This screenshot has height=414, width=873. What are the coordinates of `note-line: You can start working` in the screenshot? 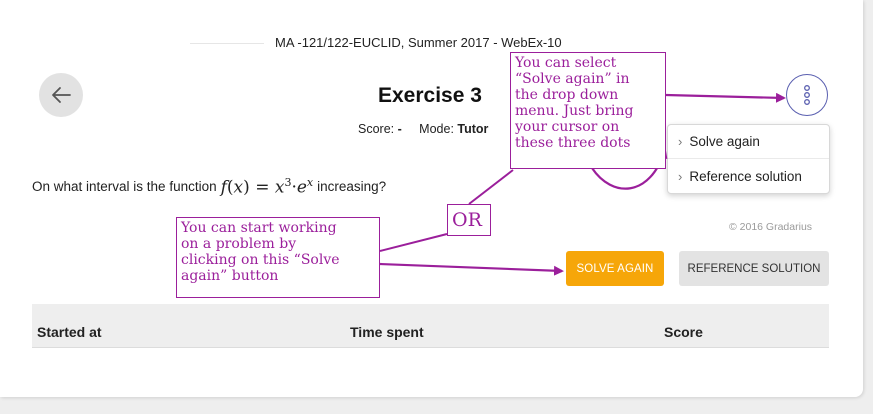 It's located at (259, 228).